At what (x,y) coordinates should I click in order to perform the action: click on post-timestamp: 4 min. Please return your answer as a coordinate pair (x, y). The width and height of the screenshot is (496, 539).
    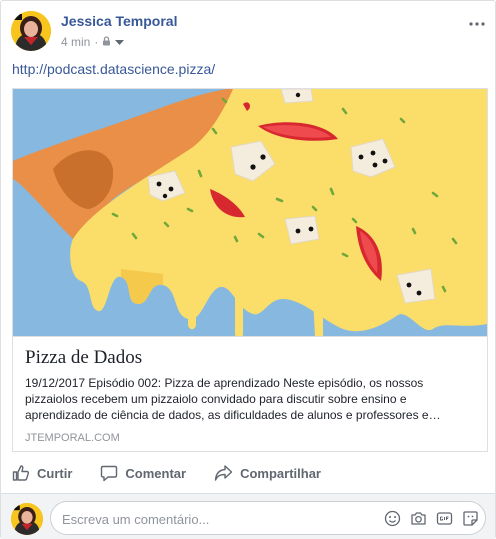
    Looking at the image, I should click on (75, 42).